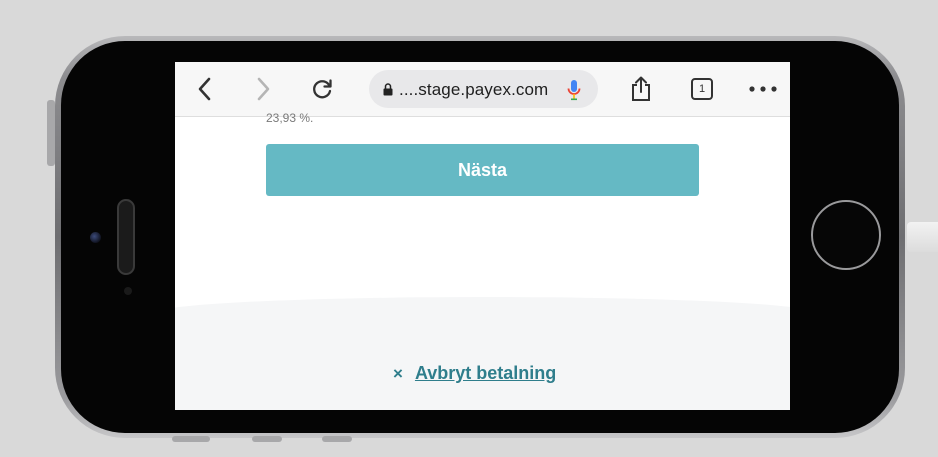 Image resolution: width=938 pixels, height=457 pixels. What do you see at coordinates (51, 133) in the screenshot?
I see `volume-button` at bounding box center [51, 133].